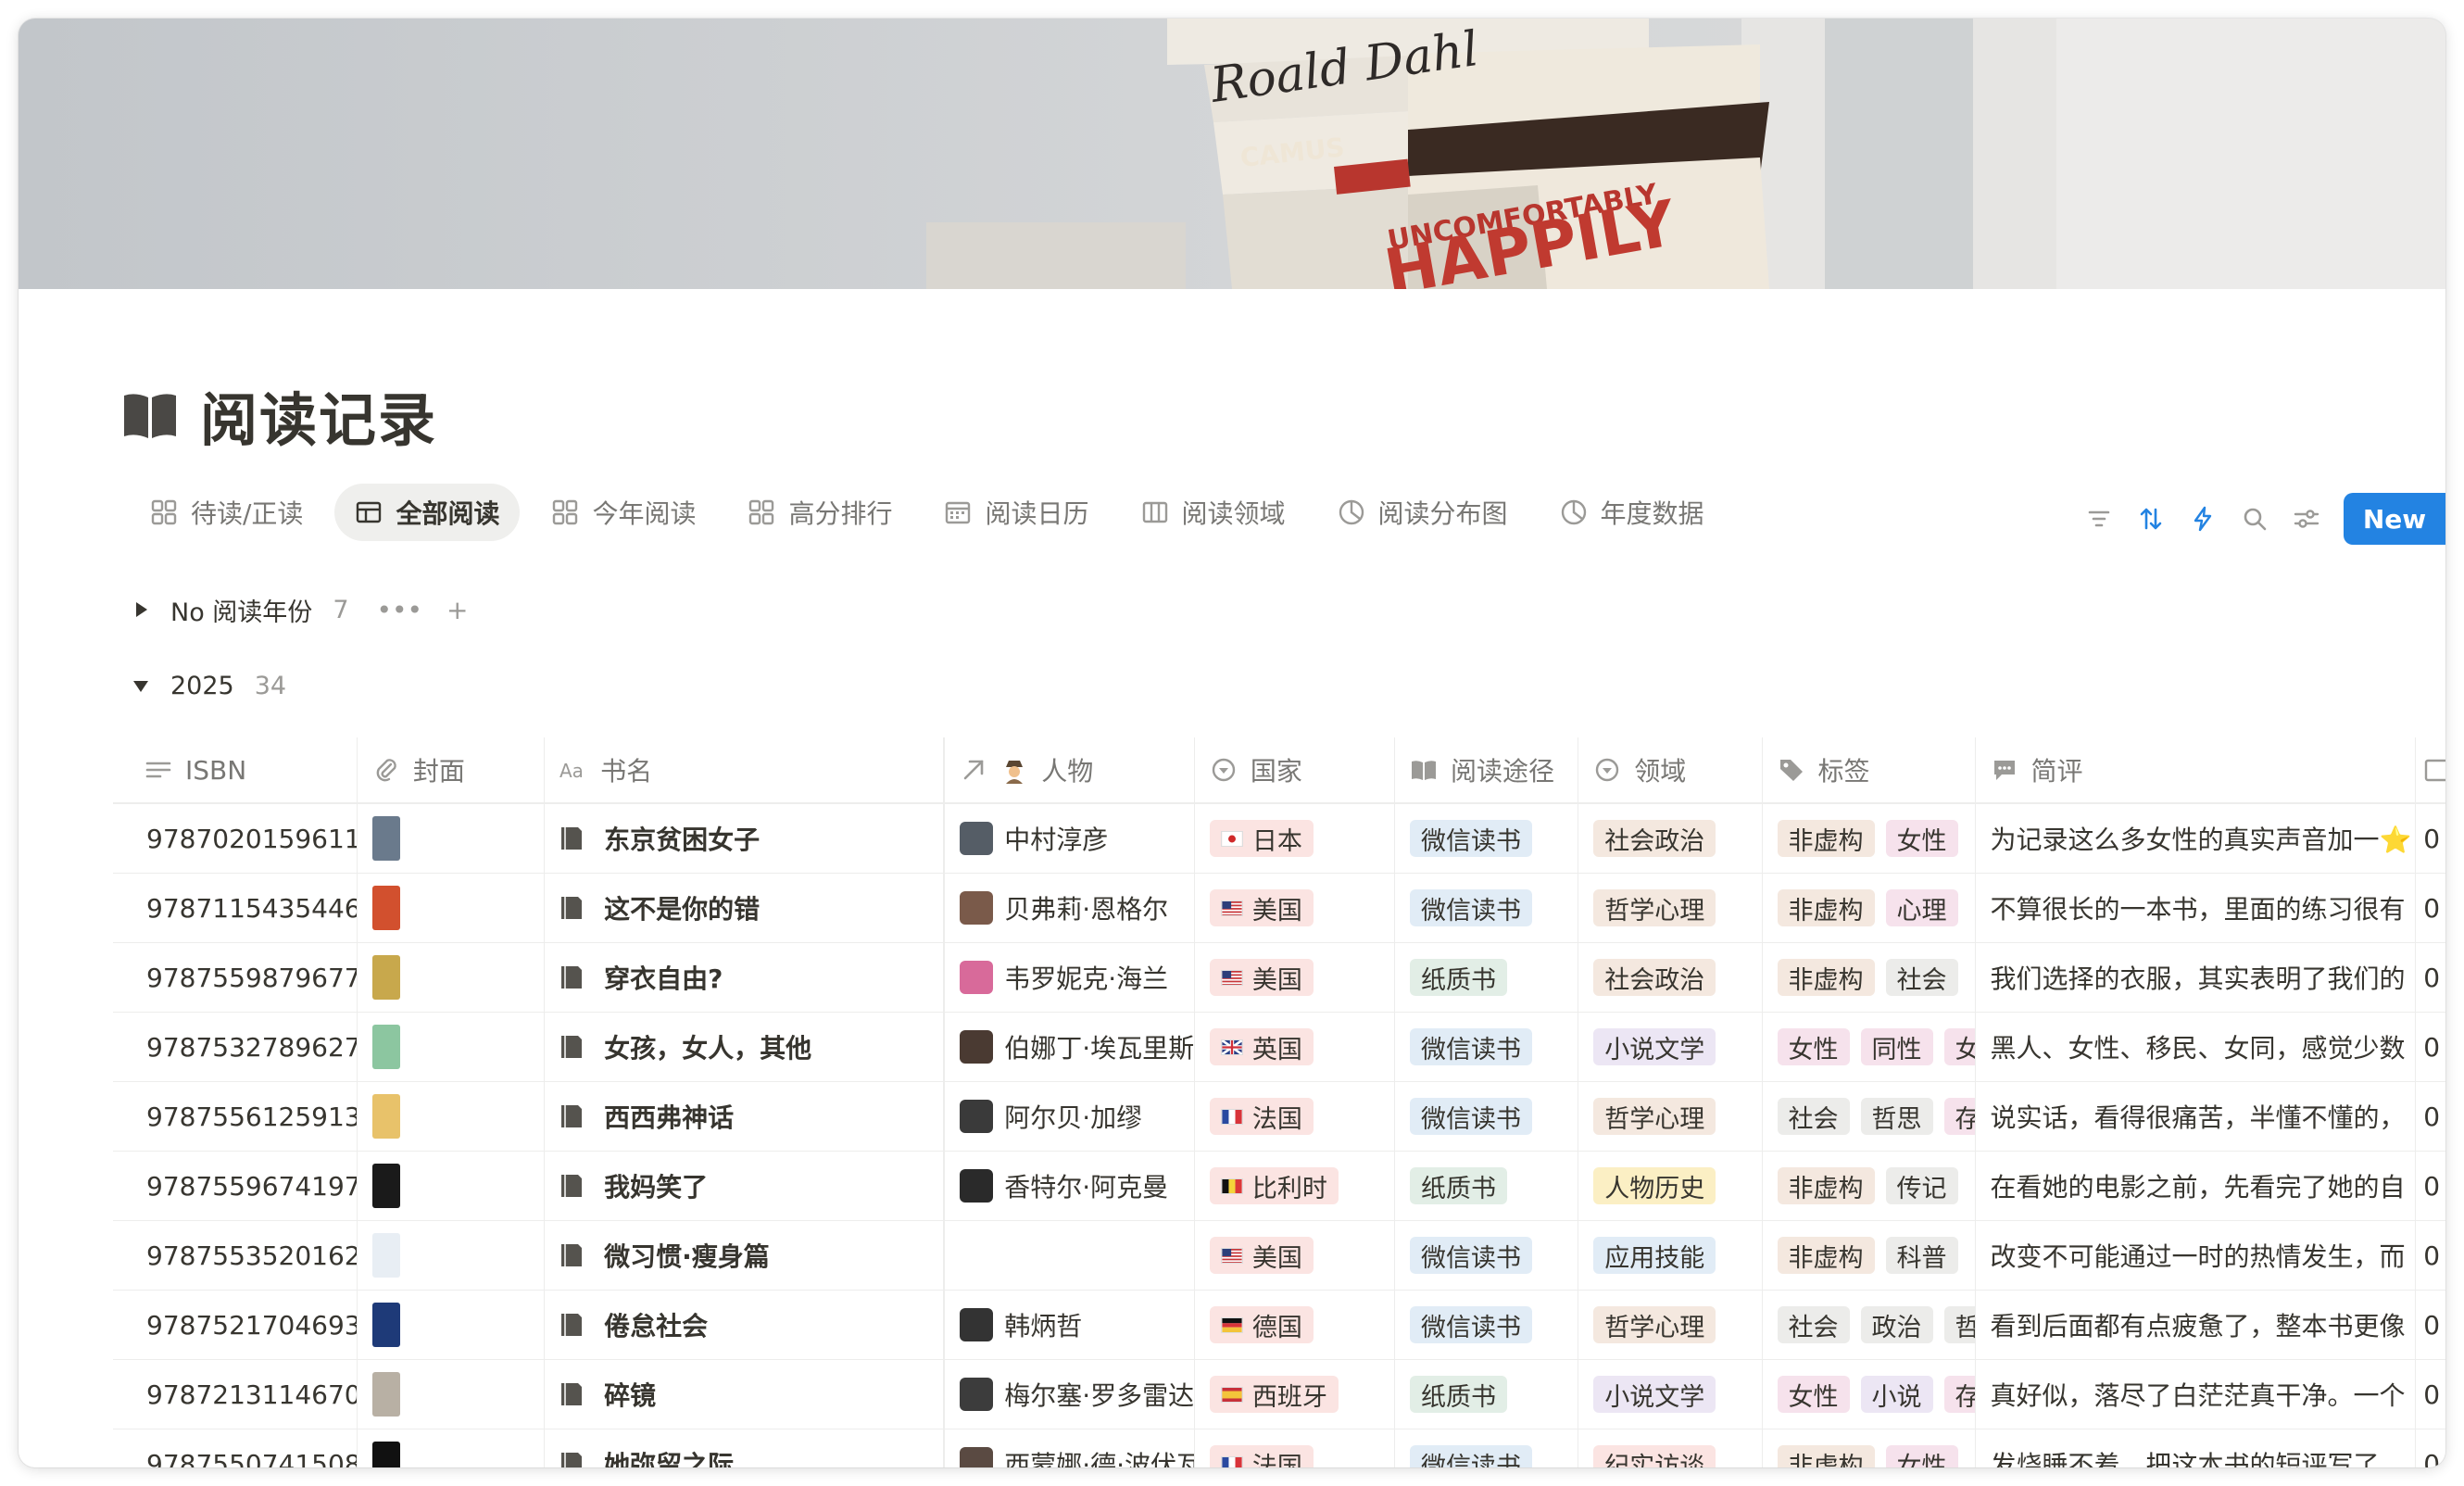  What do you see at coordinates (1671, 1448) in the screenshot?
I see `field-cell: 纪实访谈` at bounding box center [1671, 1448].